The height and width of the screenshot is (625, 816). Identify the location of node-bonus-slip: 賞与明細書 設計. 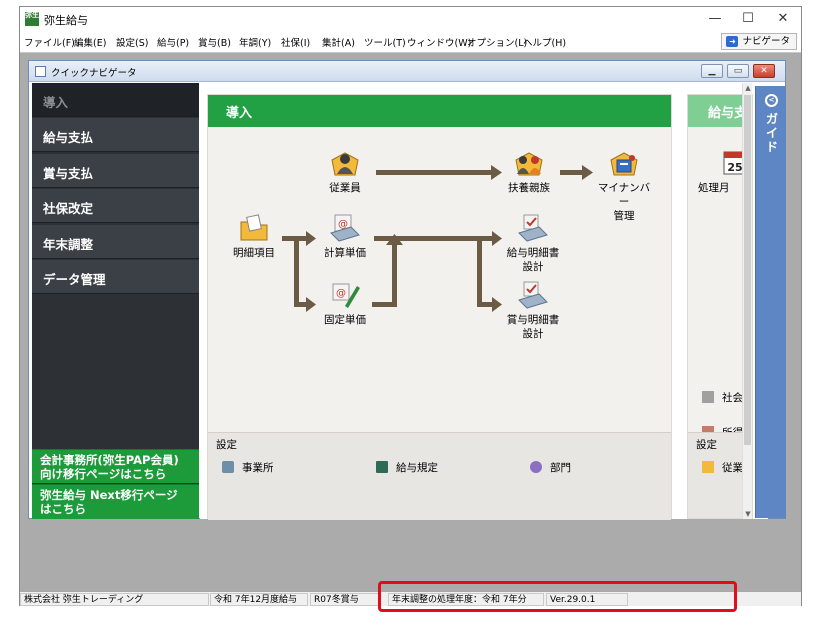
(533, 310).